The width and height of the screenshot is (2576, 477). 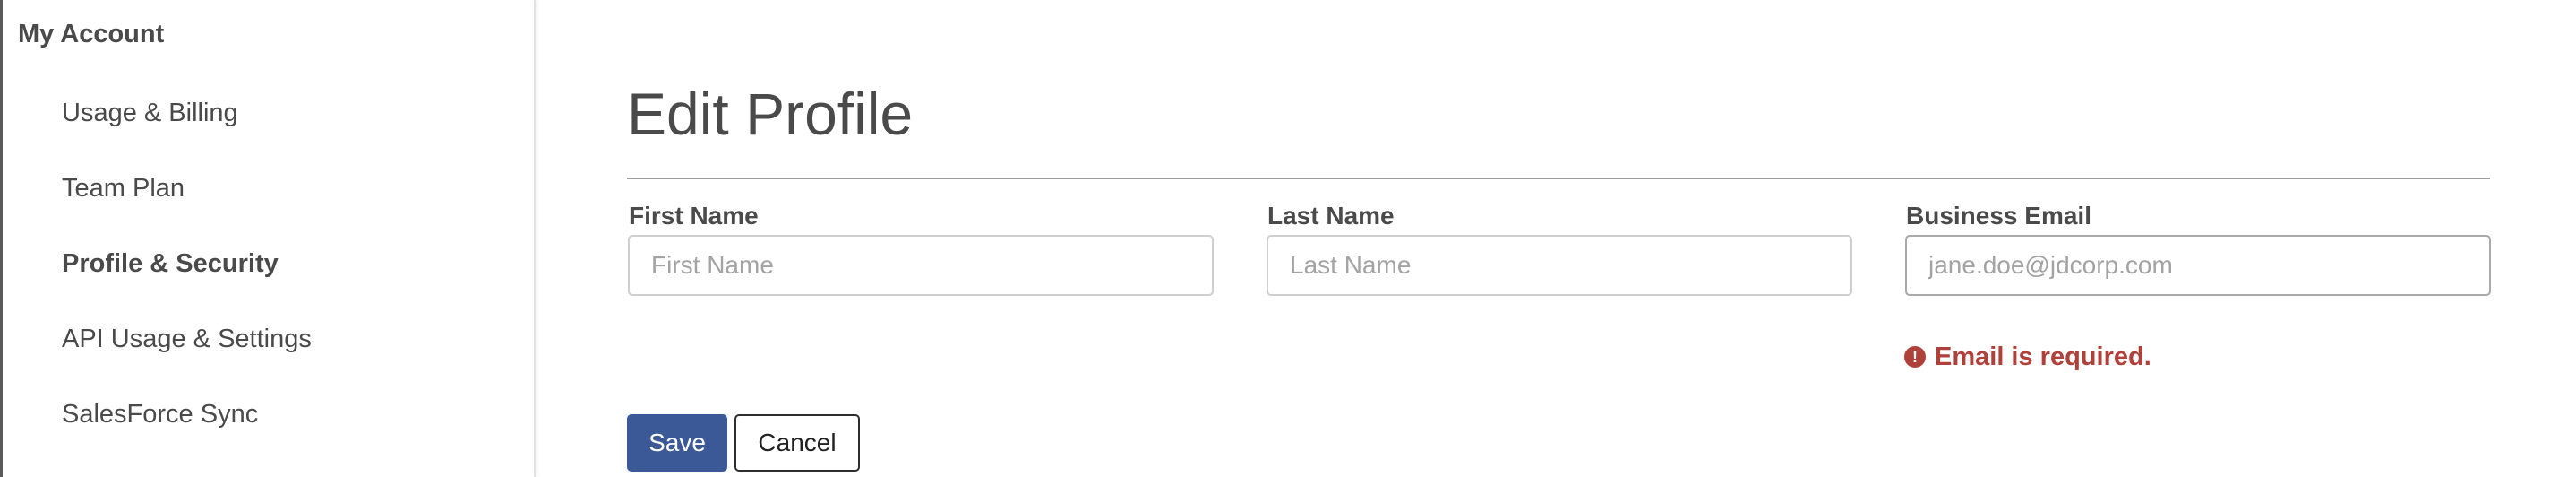 I want to click on business-email-input, so click(x=2198, y=265).